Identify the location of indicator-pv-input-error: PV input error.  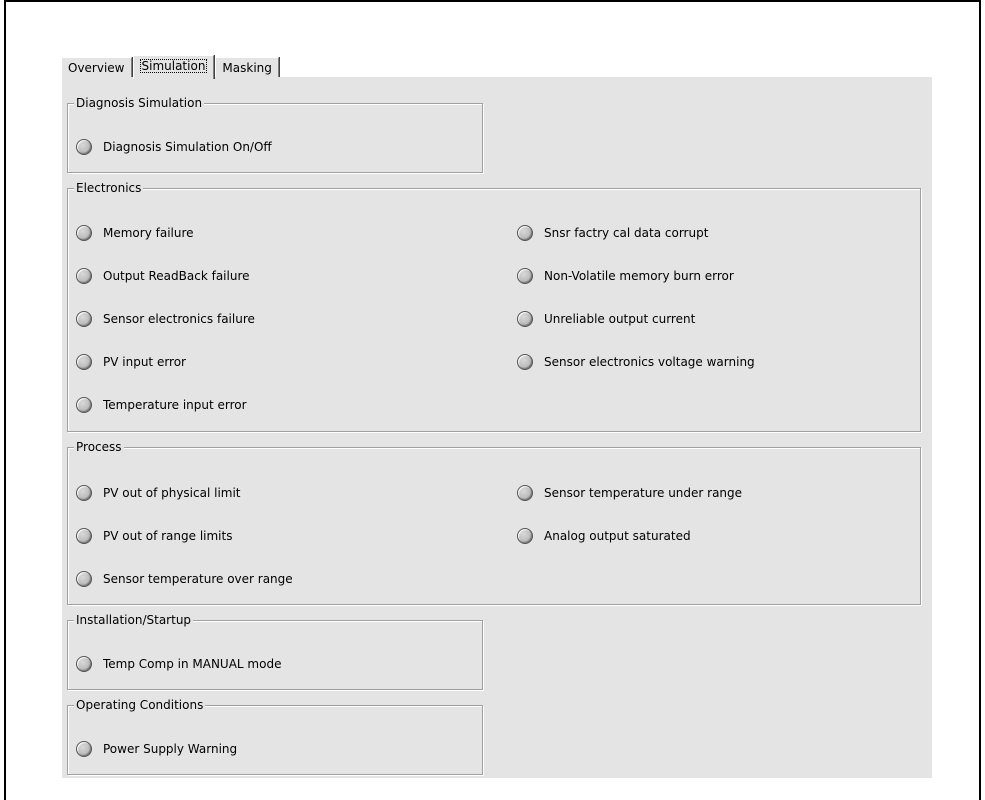
(131, 362).